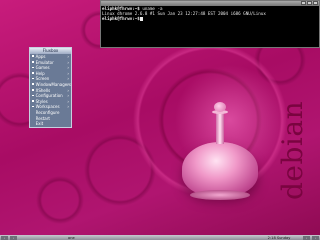 This screenshot has width=320, height=240. I want to click on clock: 2:18 Sunday, so click(279, 237).